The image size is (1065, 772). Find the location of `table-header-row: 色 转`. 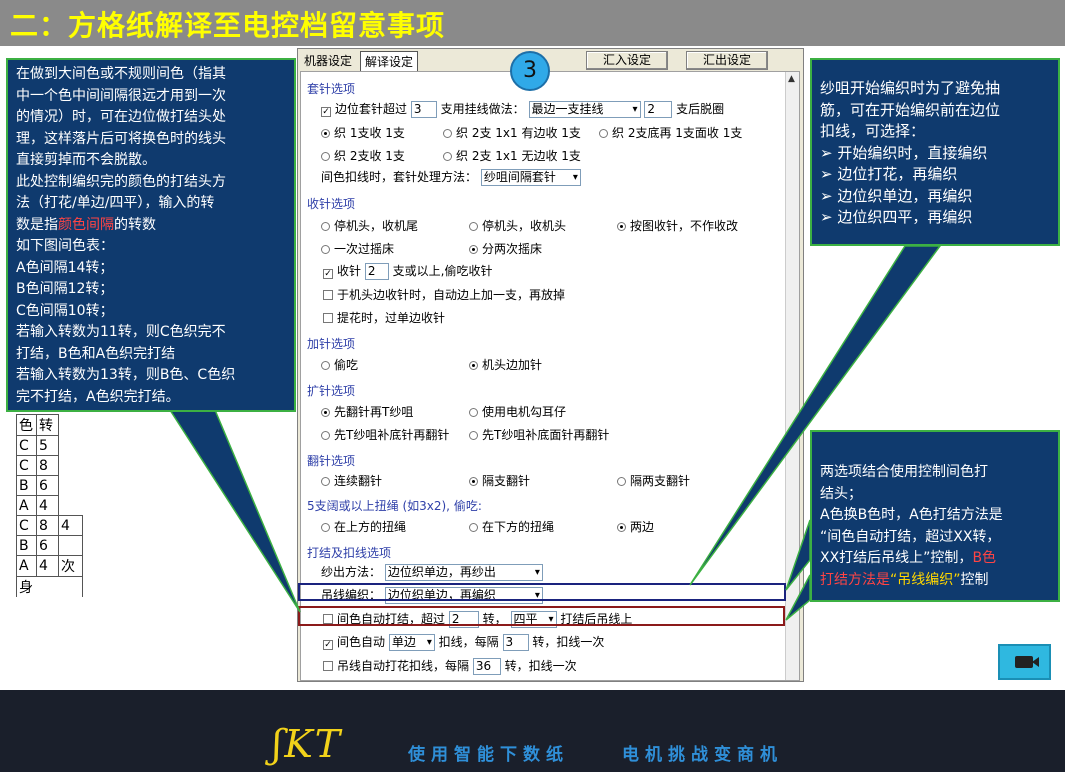

table-header-row: 色 转 is located at coordinates (49, 425).